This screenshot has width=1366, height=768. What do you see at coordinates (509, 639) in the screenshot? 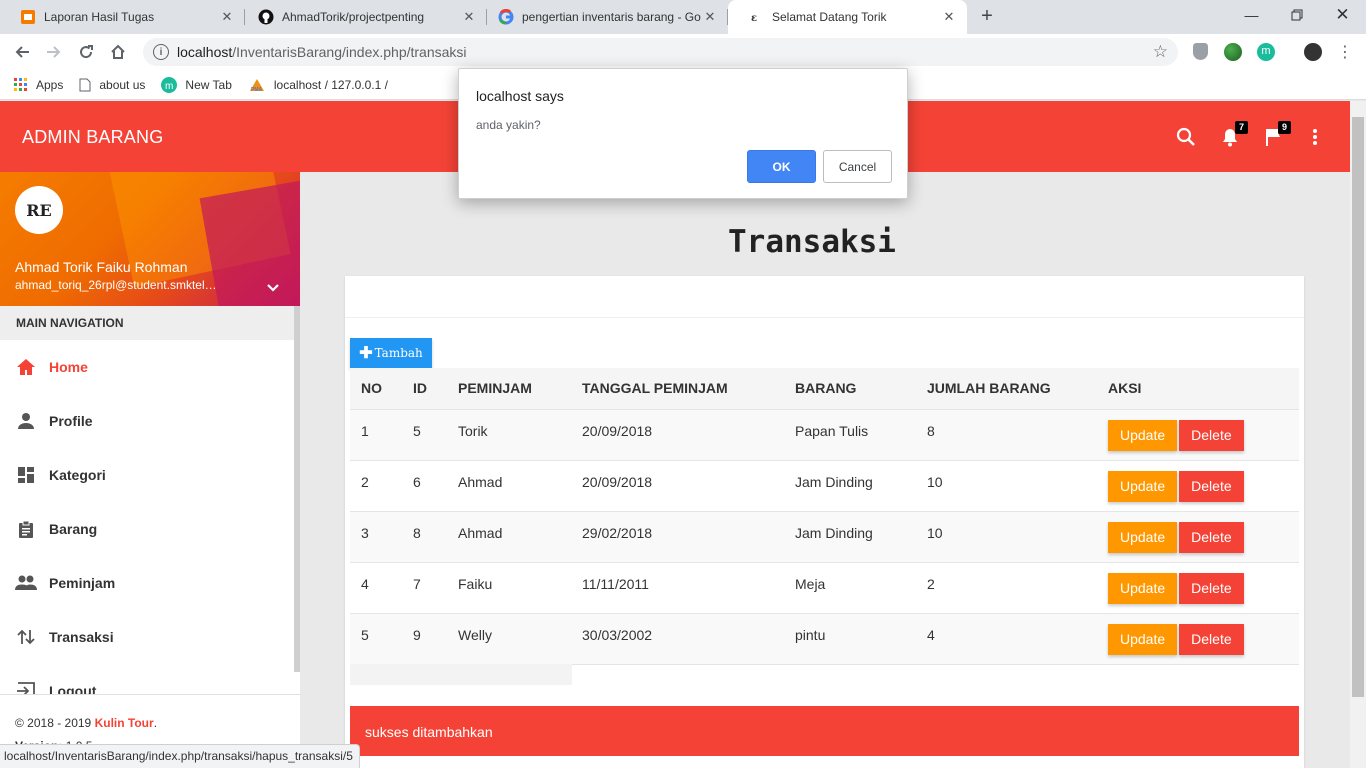
I see `cell-peminjam: Welly` at bounding box center [509, 639].